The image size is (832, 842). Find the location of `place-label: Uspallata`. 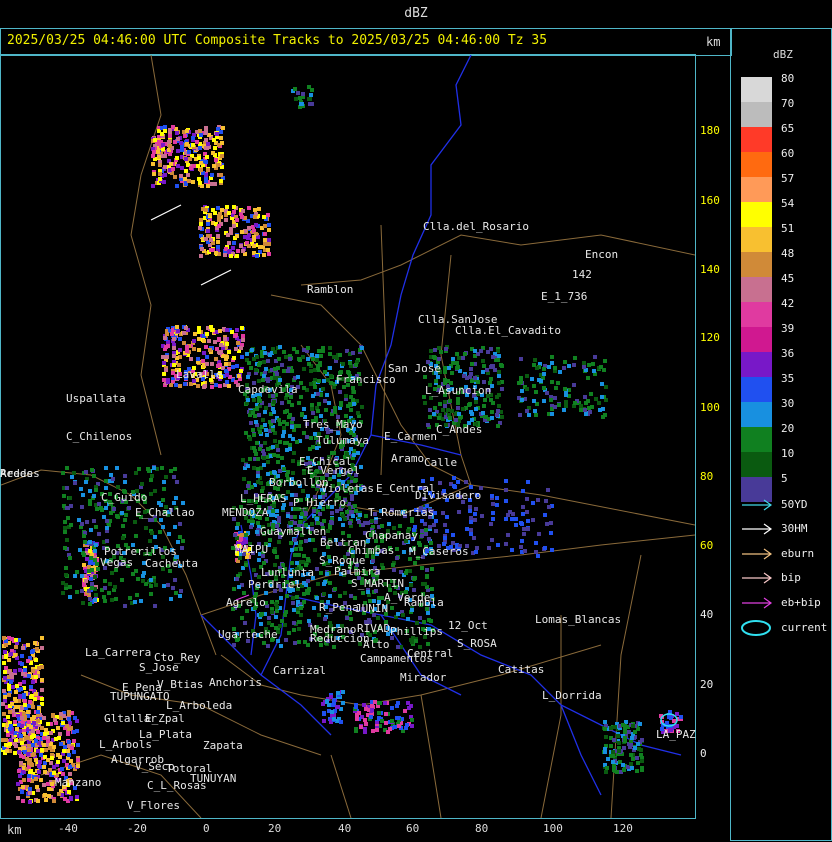

place-label: Uspallata is located at coordinates (96, 398).